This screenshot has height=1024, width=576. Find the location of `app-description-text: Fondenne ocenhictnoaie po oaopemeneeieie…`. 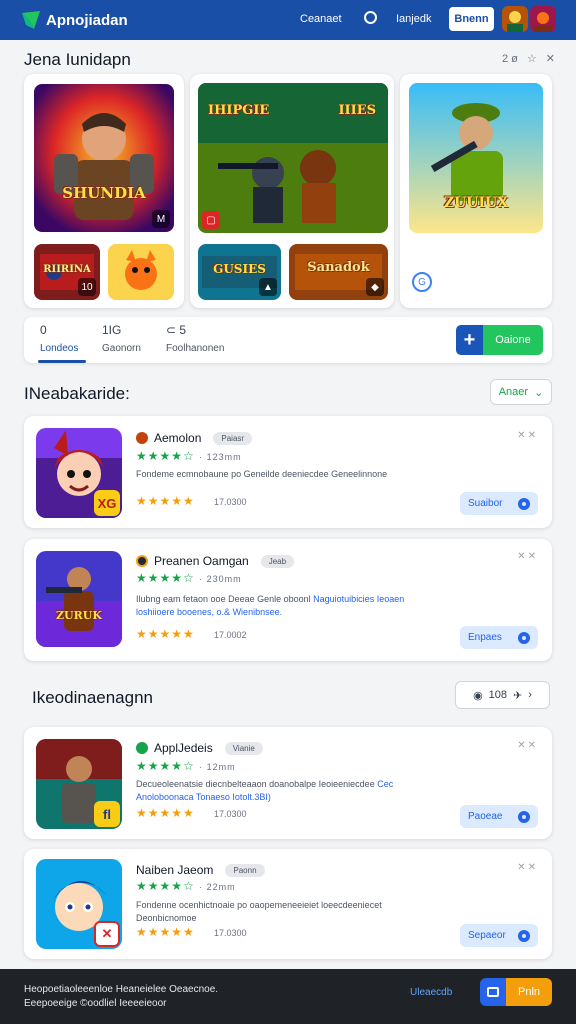

app-description-text: Fondenne ocenhictnoaie po oaopemeneeieie… is located at coordinates (259, 911).